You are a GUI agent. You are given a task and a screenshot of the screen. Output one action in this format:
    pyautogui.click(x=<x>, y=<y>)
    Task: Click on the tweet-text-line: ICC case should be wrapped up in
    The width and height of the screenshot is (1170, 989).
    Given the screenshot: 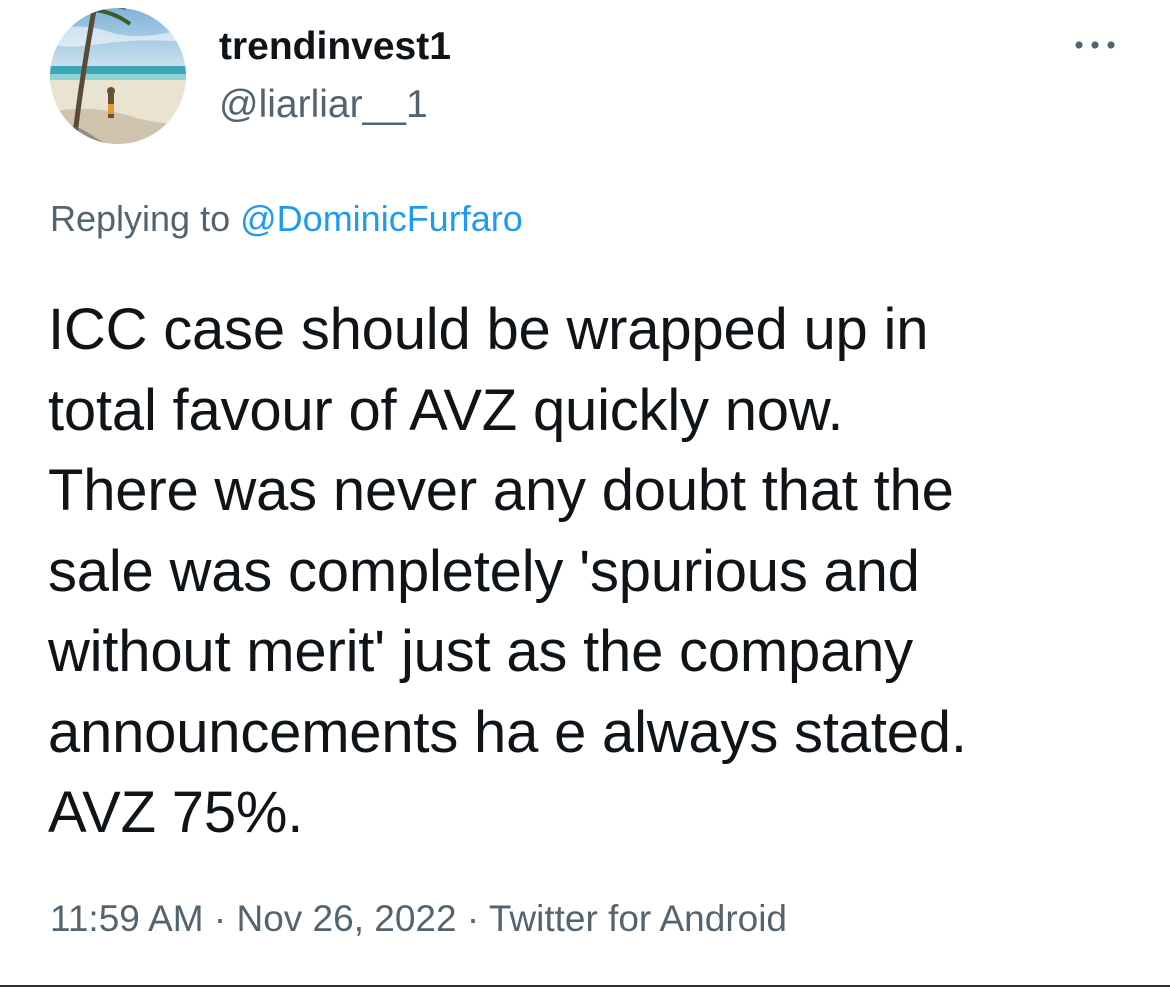 What is the action you would take?
    pyautogui.click(x=488, y=329)
    